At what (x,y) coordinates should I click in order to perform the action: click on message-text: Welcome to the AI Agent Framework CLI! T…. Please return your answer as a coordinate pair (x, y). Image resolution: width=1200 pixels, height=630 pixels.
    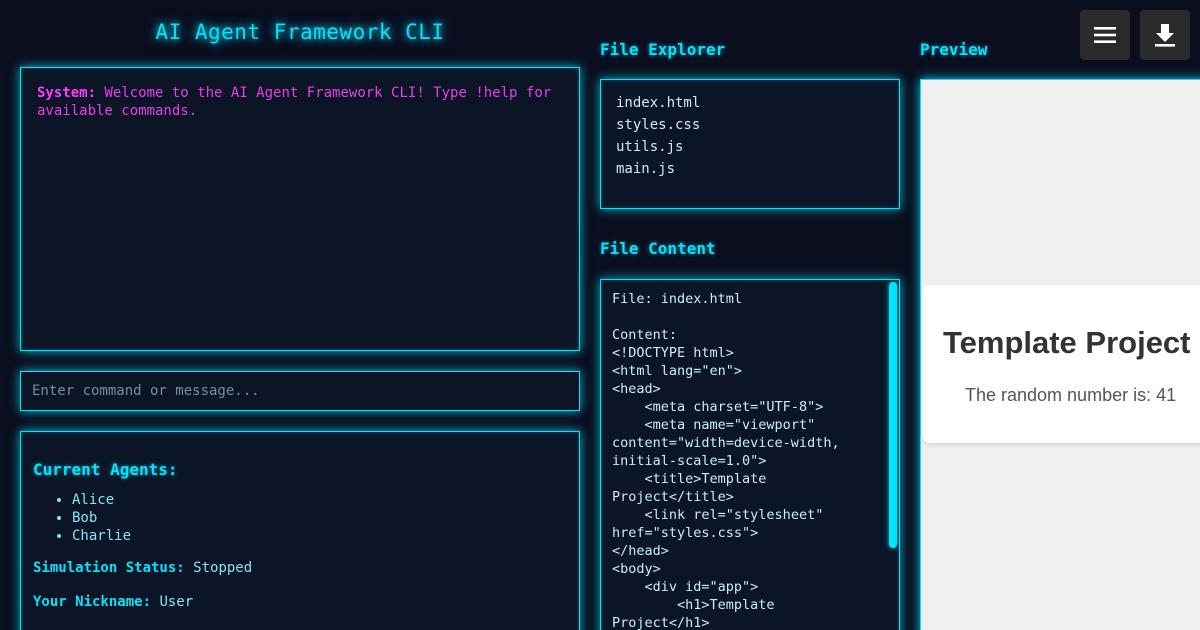
    Looking at the image, I should click on (294, 102).